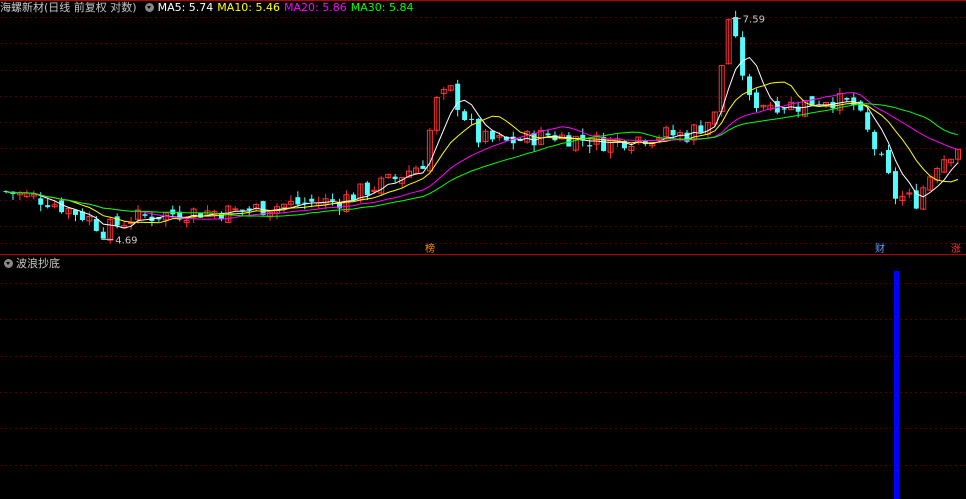  I want to click on event-badge-2: 涨, so click(956, 249).